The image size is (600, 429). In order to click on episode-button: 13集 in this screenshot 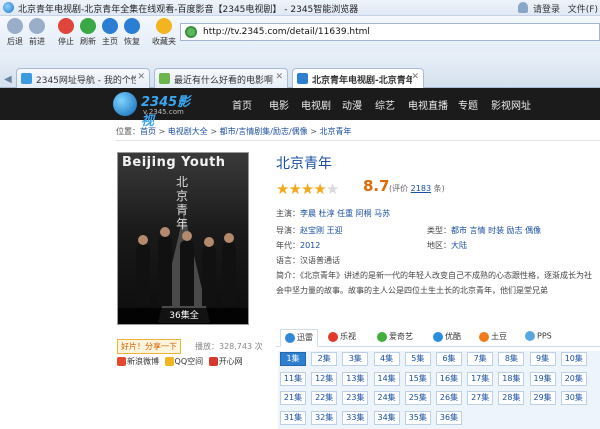, I will do `click(355, 378)`.